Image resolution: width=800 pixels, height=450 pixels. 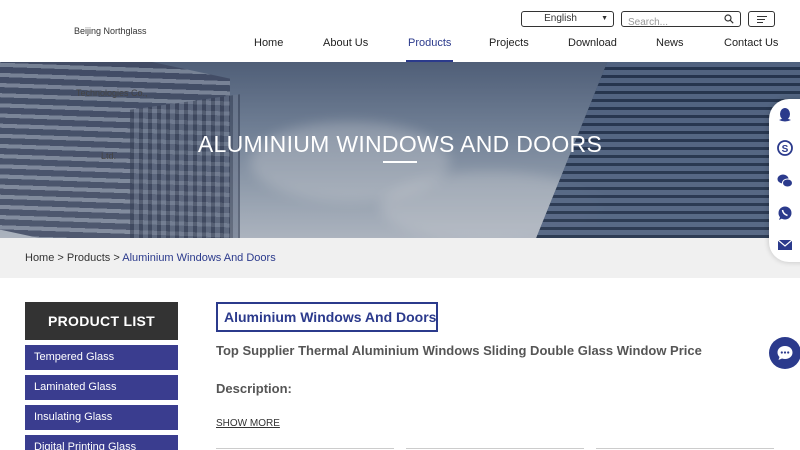 What do you see at coordinates (101, 321) in the screenshot?
I see `product-list-heading: PRODUCT LIST` at bounding box center [101, 321].